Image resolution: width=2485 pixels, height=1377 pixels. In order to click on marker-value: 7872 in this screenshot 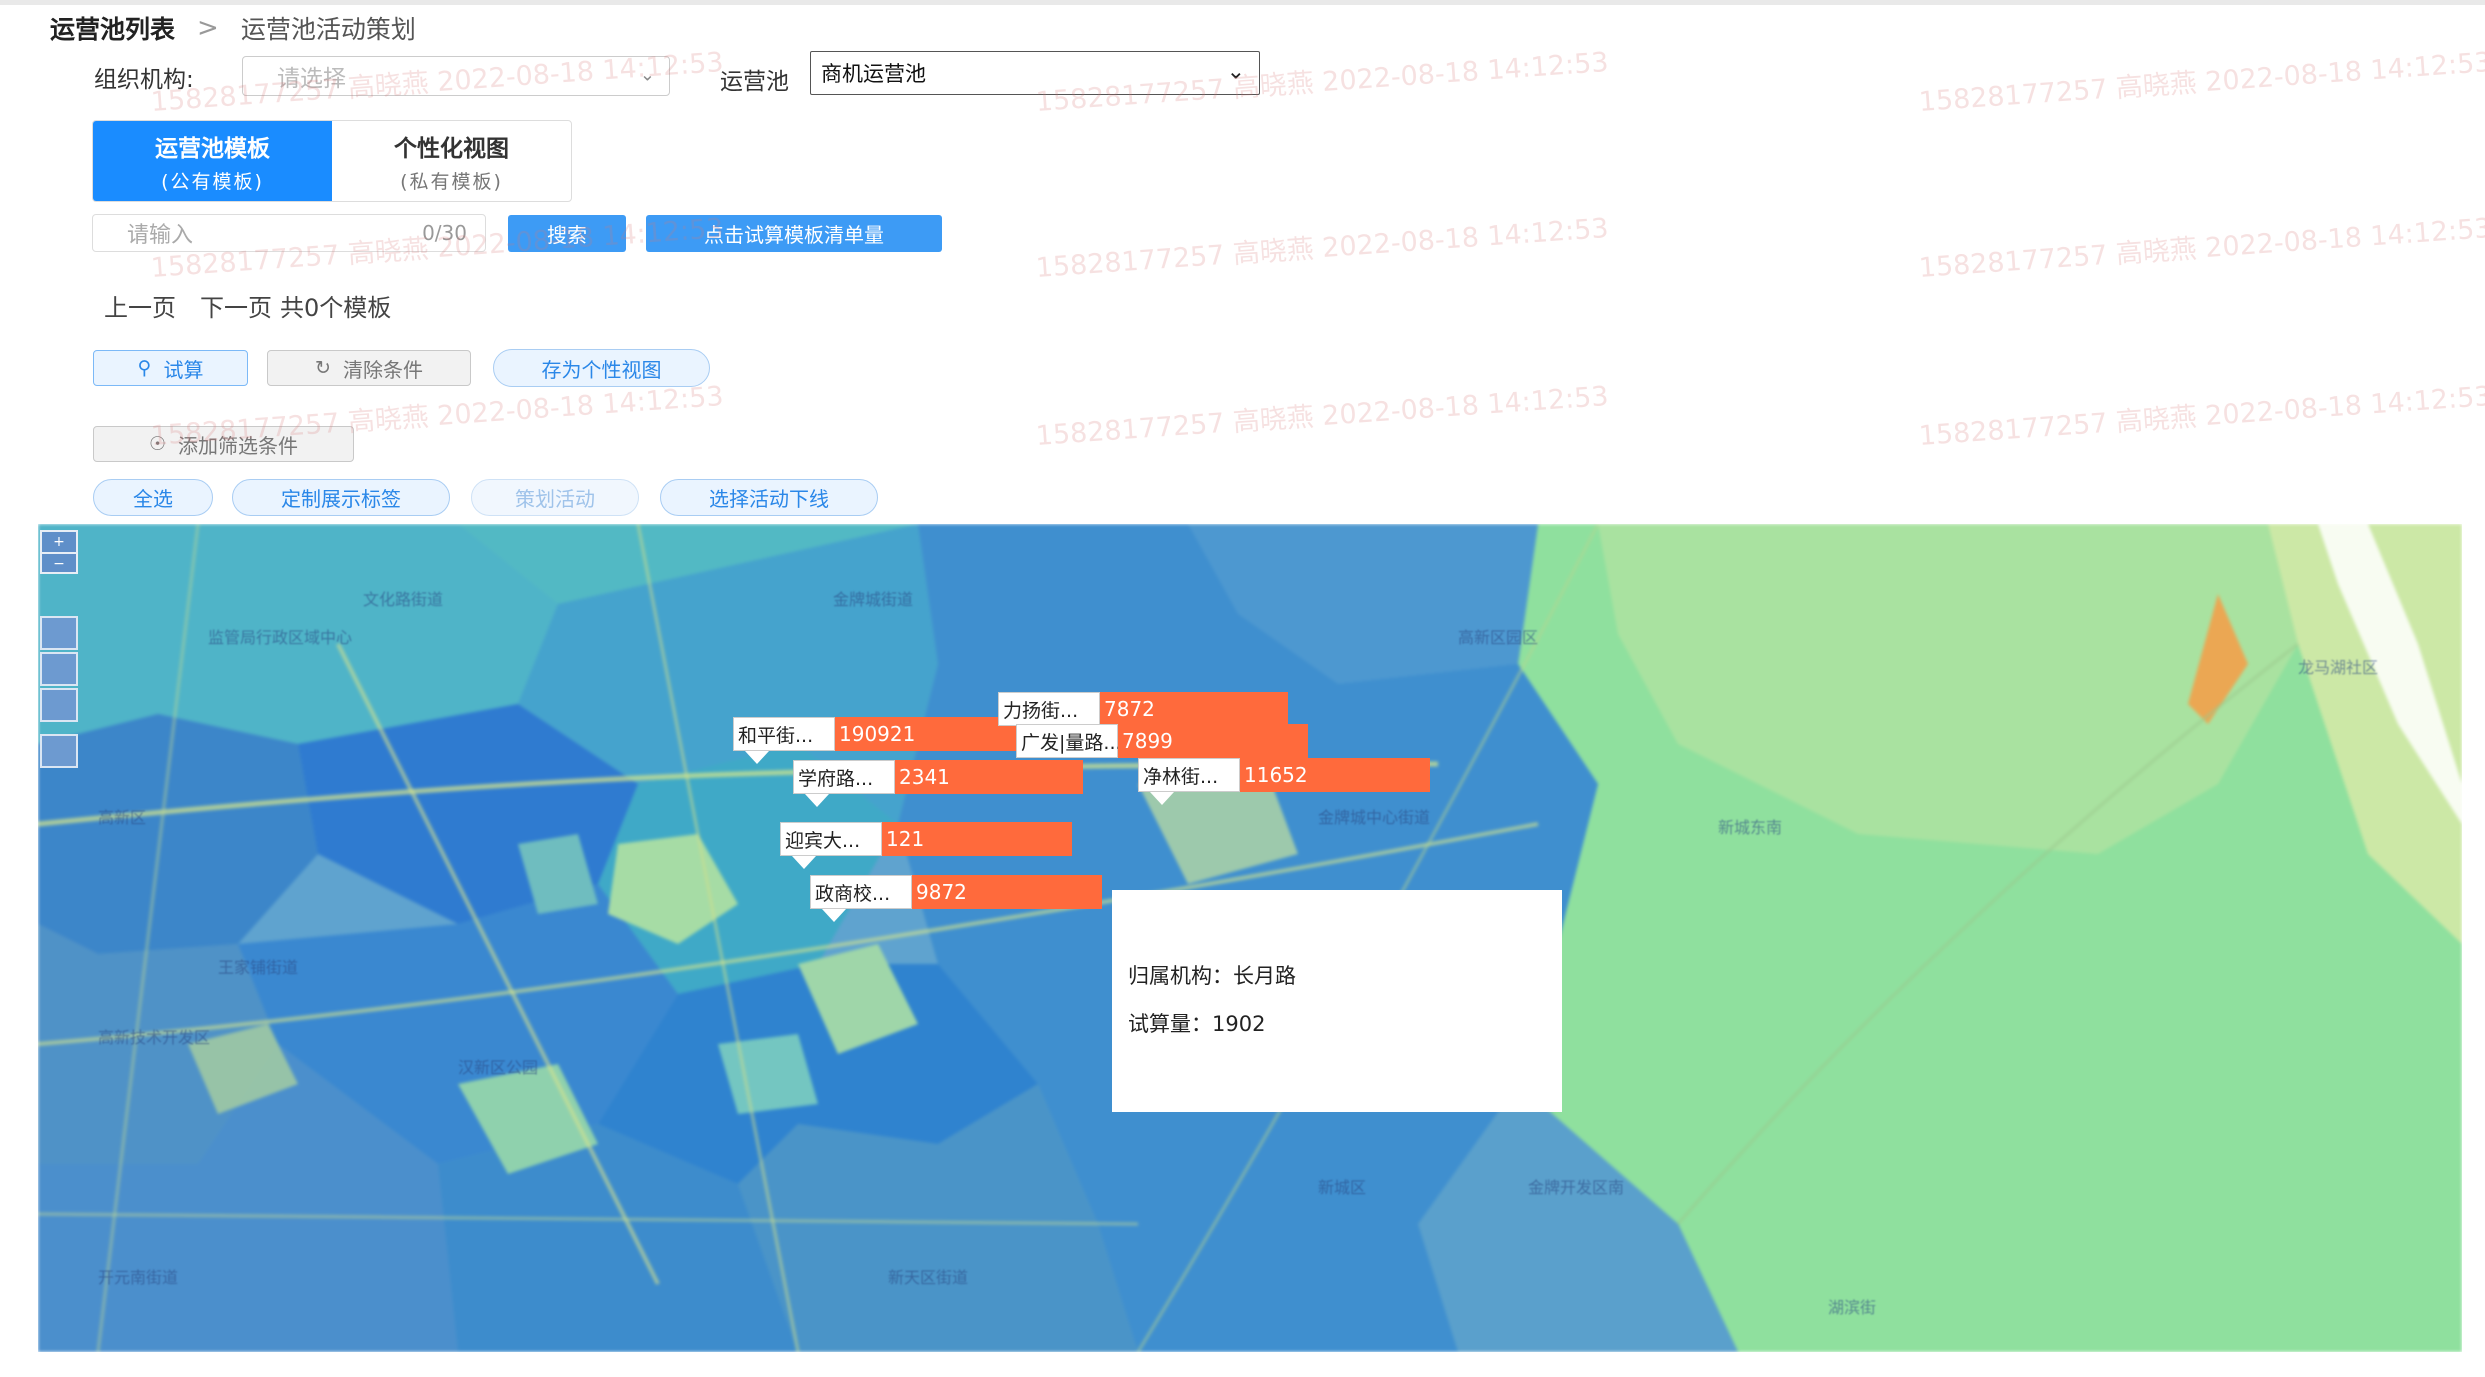, I will do `click(1194, 709)`.